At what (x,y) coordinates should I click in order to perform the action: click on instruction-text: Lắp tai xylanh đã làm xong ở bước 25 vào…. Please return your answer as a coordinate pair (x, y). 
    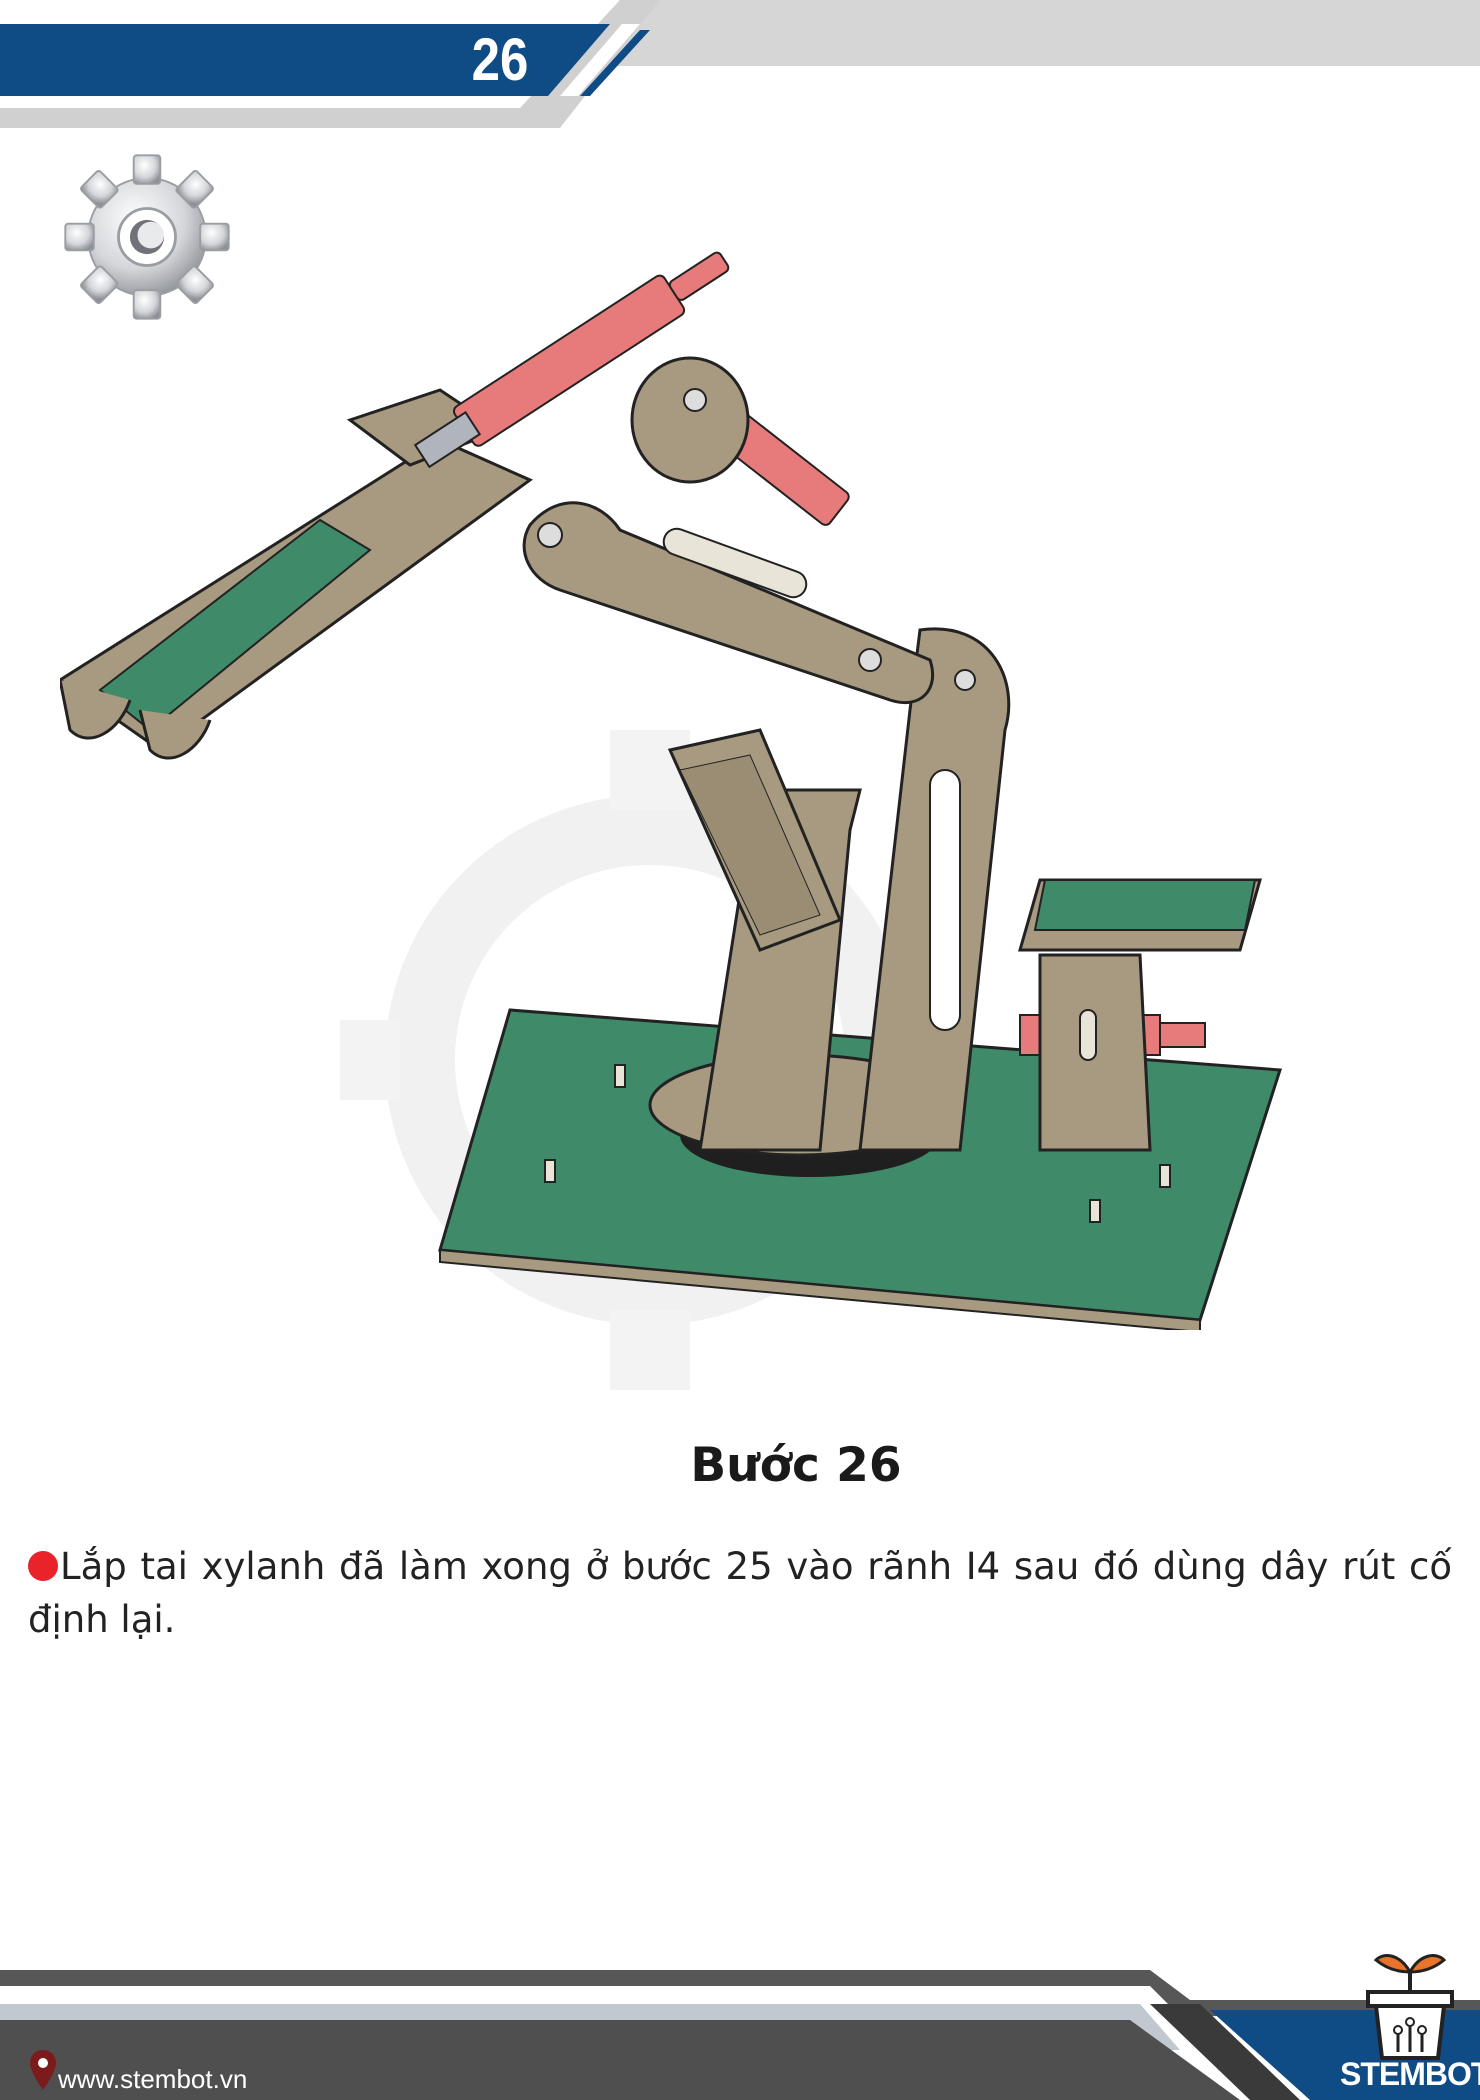
    Looking at the image, I should click on (740, 1593).